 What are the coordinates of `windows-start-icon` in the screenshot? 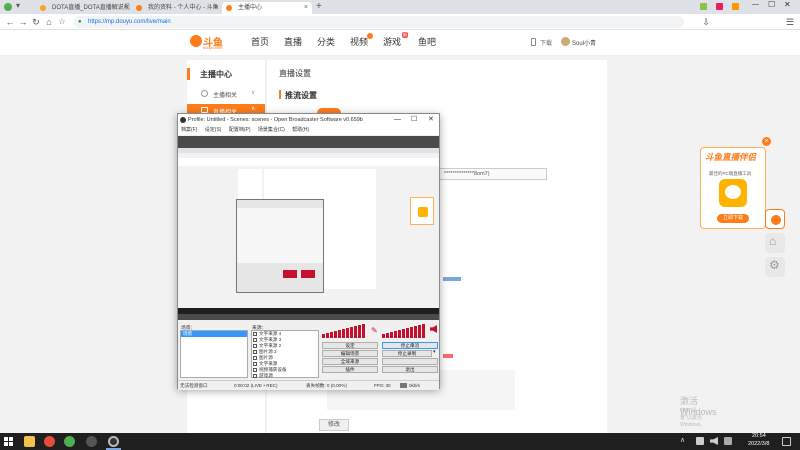 It's located at (8, 441).